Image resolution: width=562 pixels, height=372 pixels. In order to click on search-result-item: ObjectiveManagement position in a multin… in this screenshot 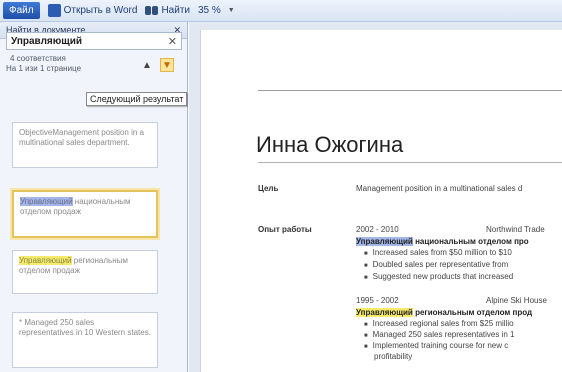, I will do `click(85, 145)`.